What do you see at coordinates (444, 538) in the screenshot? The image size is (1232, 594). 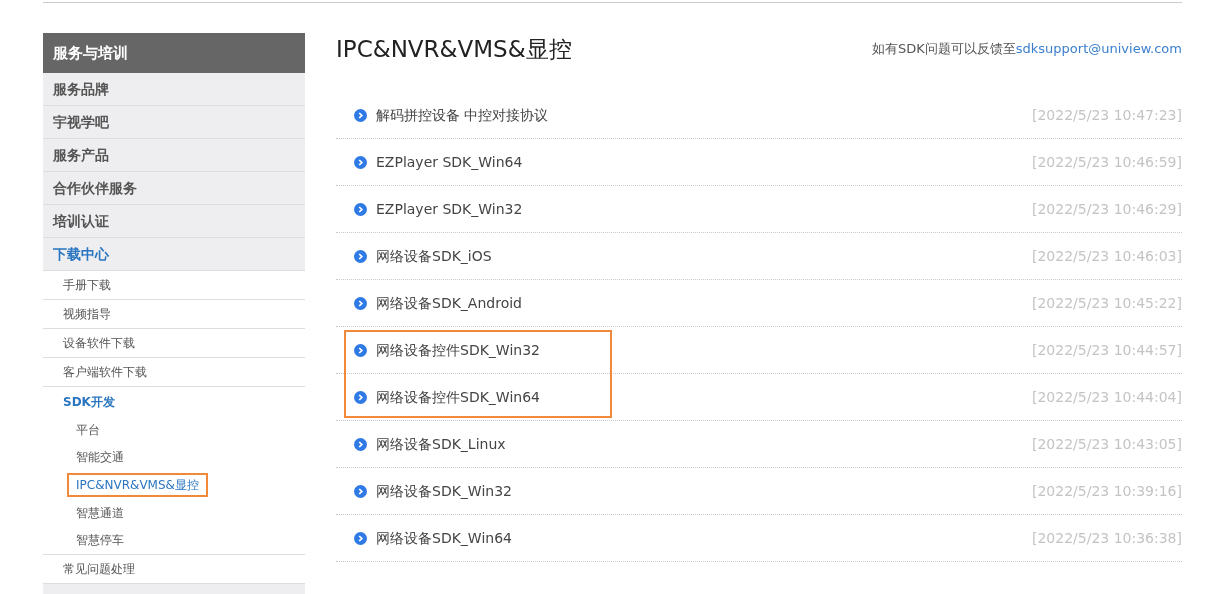 I see `download-link: 网络设备SDK_Win64` at bounding box center [444, 538].